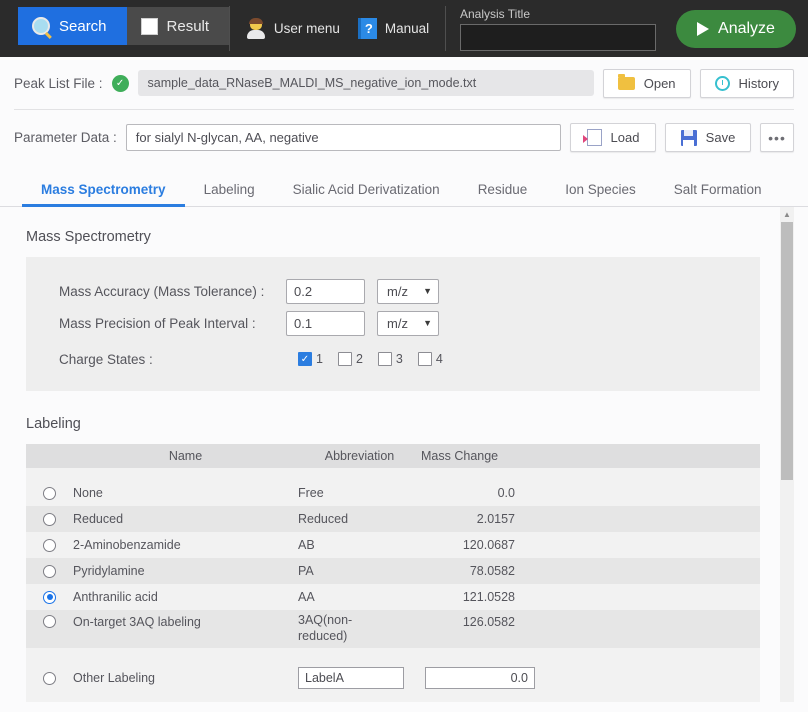 This screenshot has width=808, height=712. Describe the element at coordinates (256, 28) in the screenshot. I see `user-icon` at that location.